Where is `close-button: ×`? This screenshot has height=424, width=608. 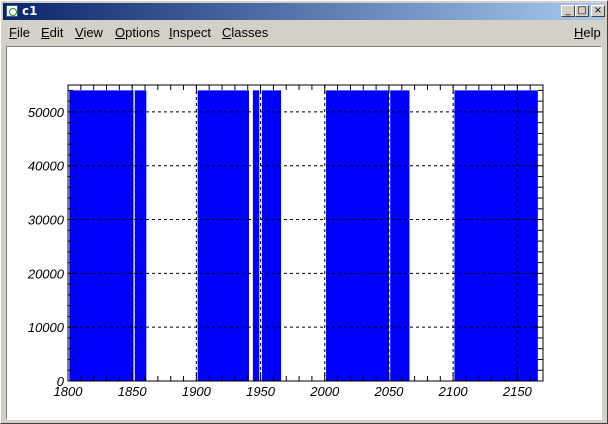 close-button: × is located at coordinates (598, 11).